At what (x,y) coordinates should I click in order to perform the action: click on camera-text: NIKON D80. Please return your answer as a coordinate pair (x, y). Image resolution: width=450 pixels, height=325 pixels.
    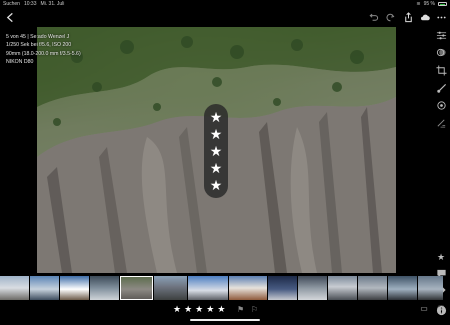
    Looking at the image, I should click on (20, 62).